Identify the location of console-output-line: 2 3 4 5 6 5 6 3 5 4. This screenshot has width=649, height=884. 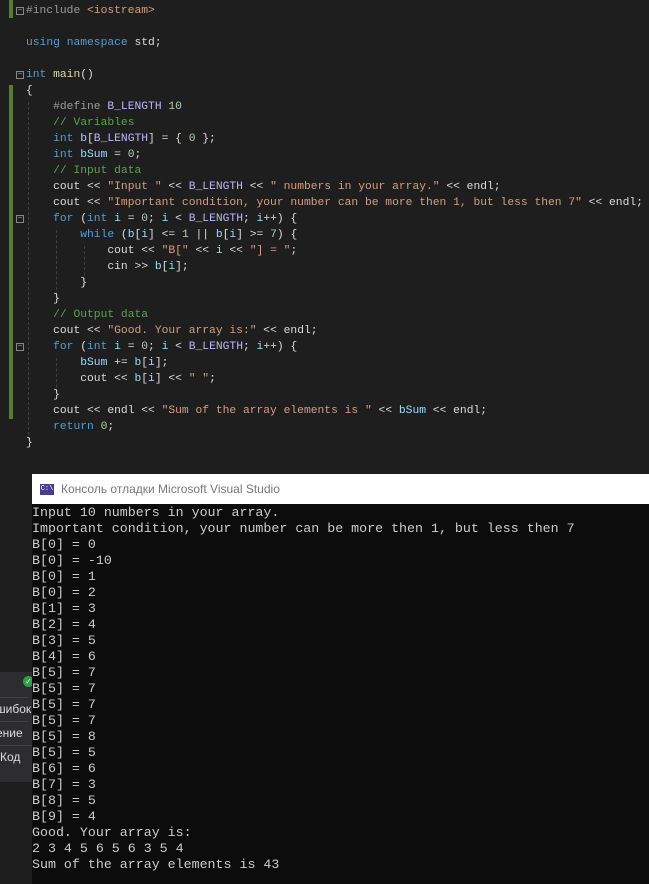
(108, 848).